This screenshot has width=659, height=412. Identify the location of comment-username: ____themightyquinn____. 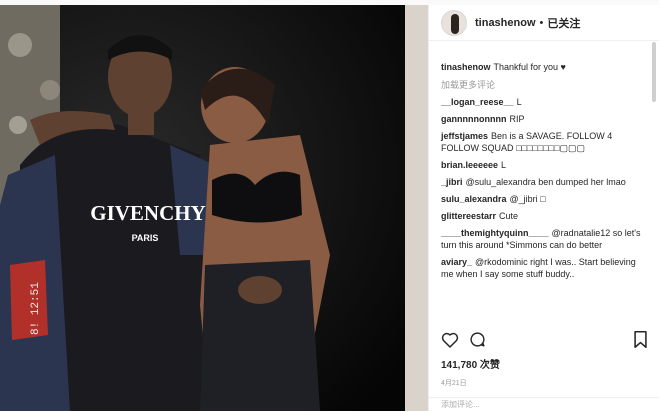
(495, 233).